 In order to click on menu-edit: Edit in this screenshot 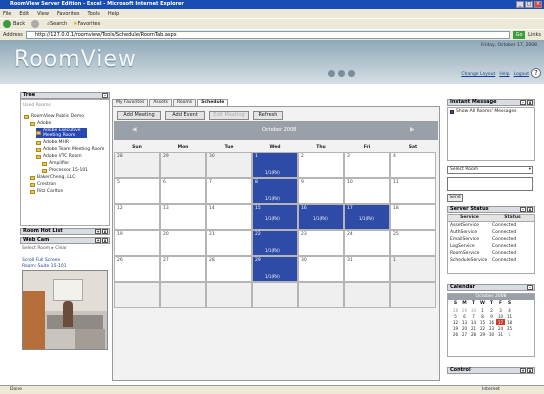, I will do `click(24, 14)`.